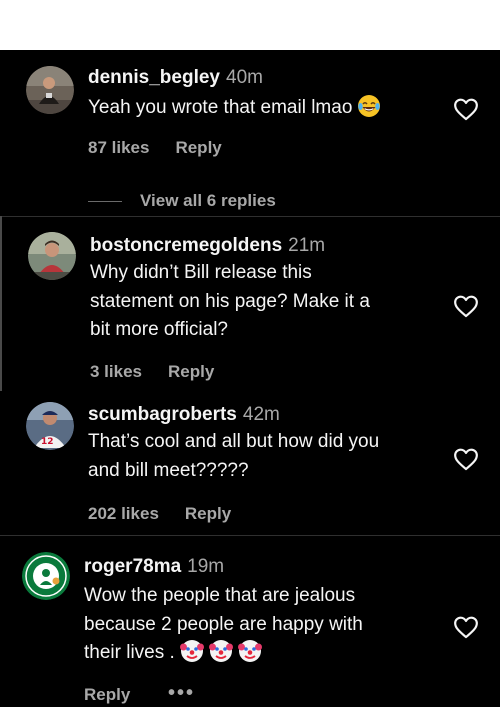 Image resolution: width=500 pixels, height=707 pixels. I want to click on svg-text: 12, so click(47, 442).